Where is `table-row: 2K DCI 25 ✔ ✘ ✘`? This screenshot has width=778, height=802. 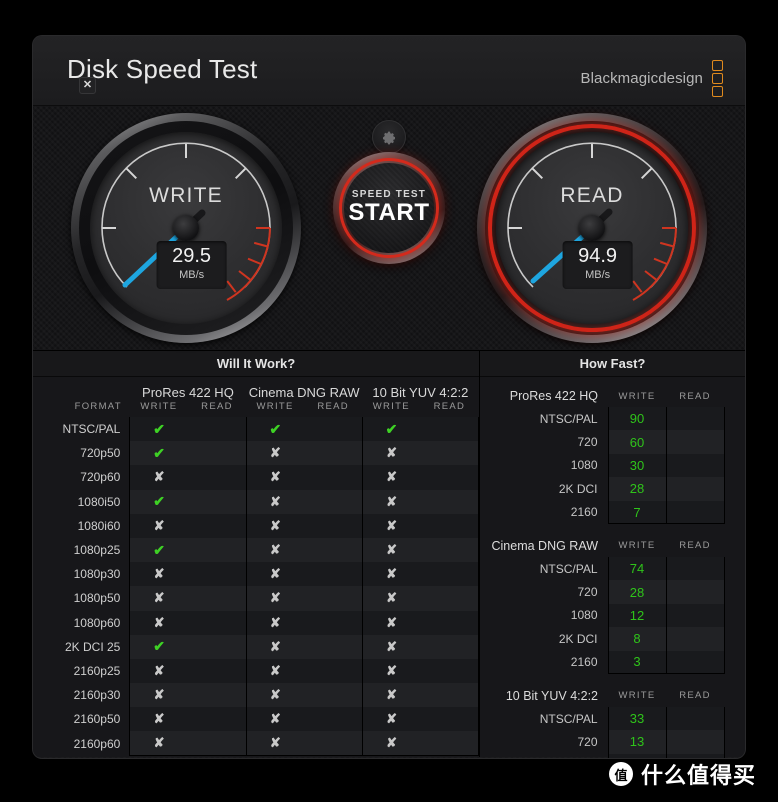 table-row: 2K DCI 25 ✔ ✘ ✘ is located at coordinates (256, 646).